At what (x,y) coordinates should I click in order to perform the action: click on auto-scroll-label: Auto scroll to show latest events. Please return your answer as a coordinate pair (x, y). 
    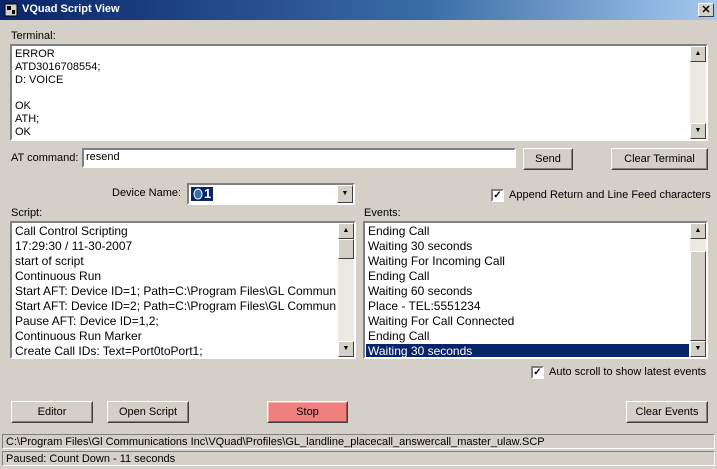
    Looking at the image, I should click on (628, 372).